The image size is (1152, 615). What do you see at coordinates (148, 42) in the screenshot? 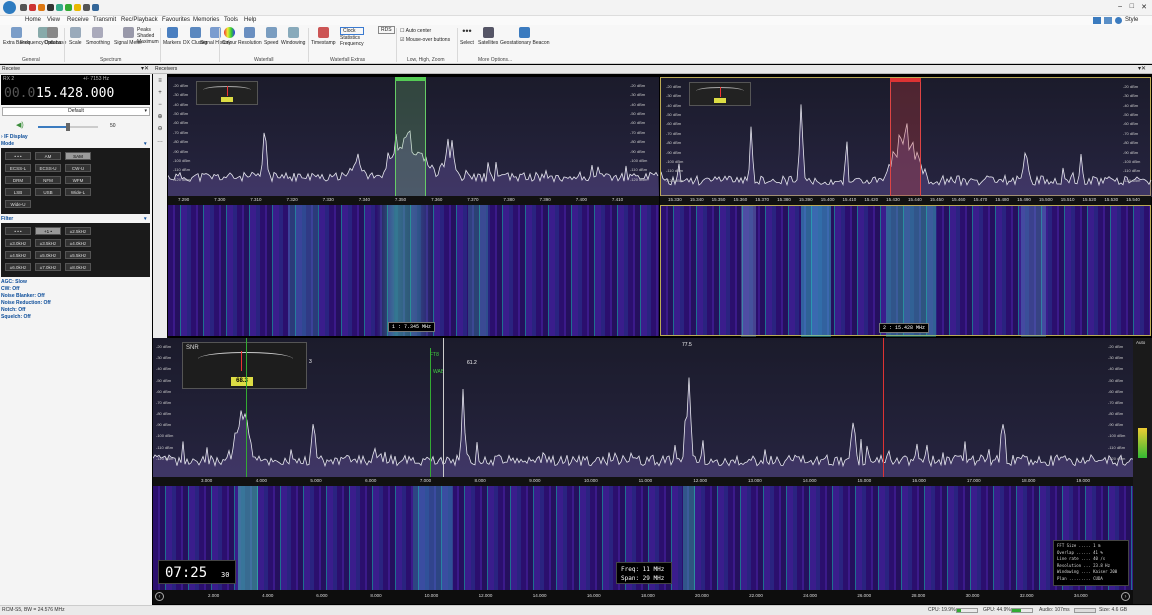
I see `maximum-toggle: Maximum` at bounding box center [148, 42].